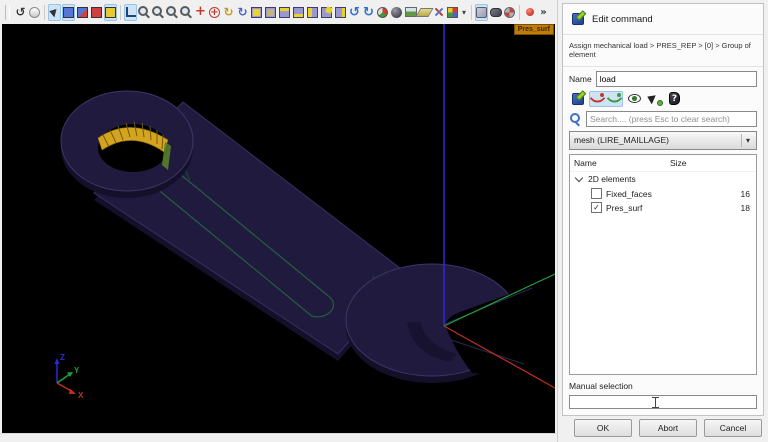 This screenshot has height=442, width=768. What do you see at coordinates (20, 12) in the screenshot?
I see `refresh-view-icon` at bounding box center [20, 12].